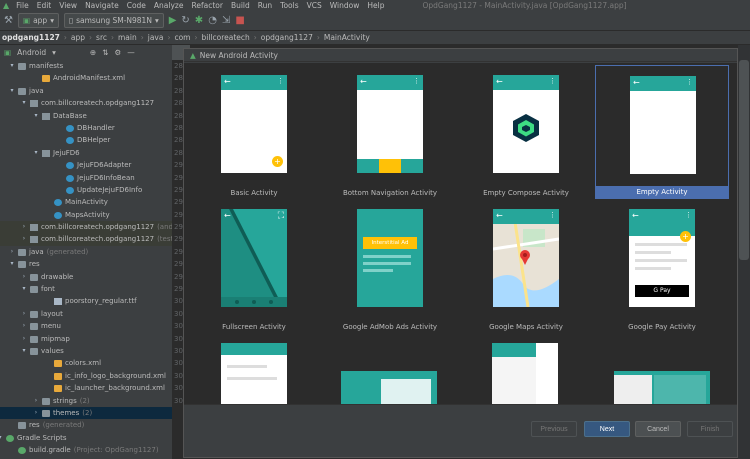  I want to click on breadcrumb-item: main, so click(127, 37).